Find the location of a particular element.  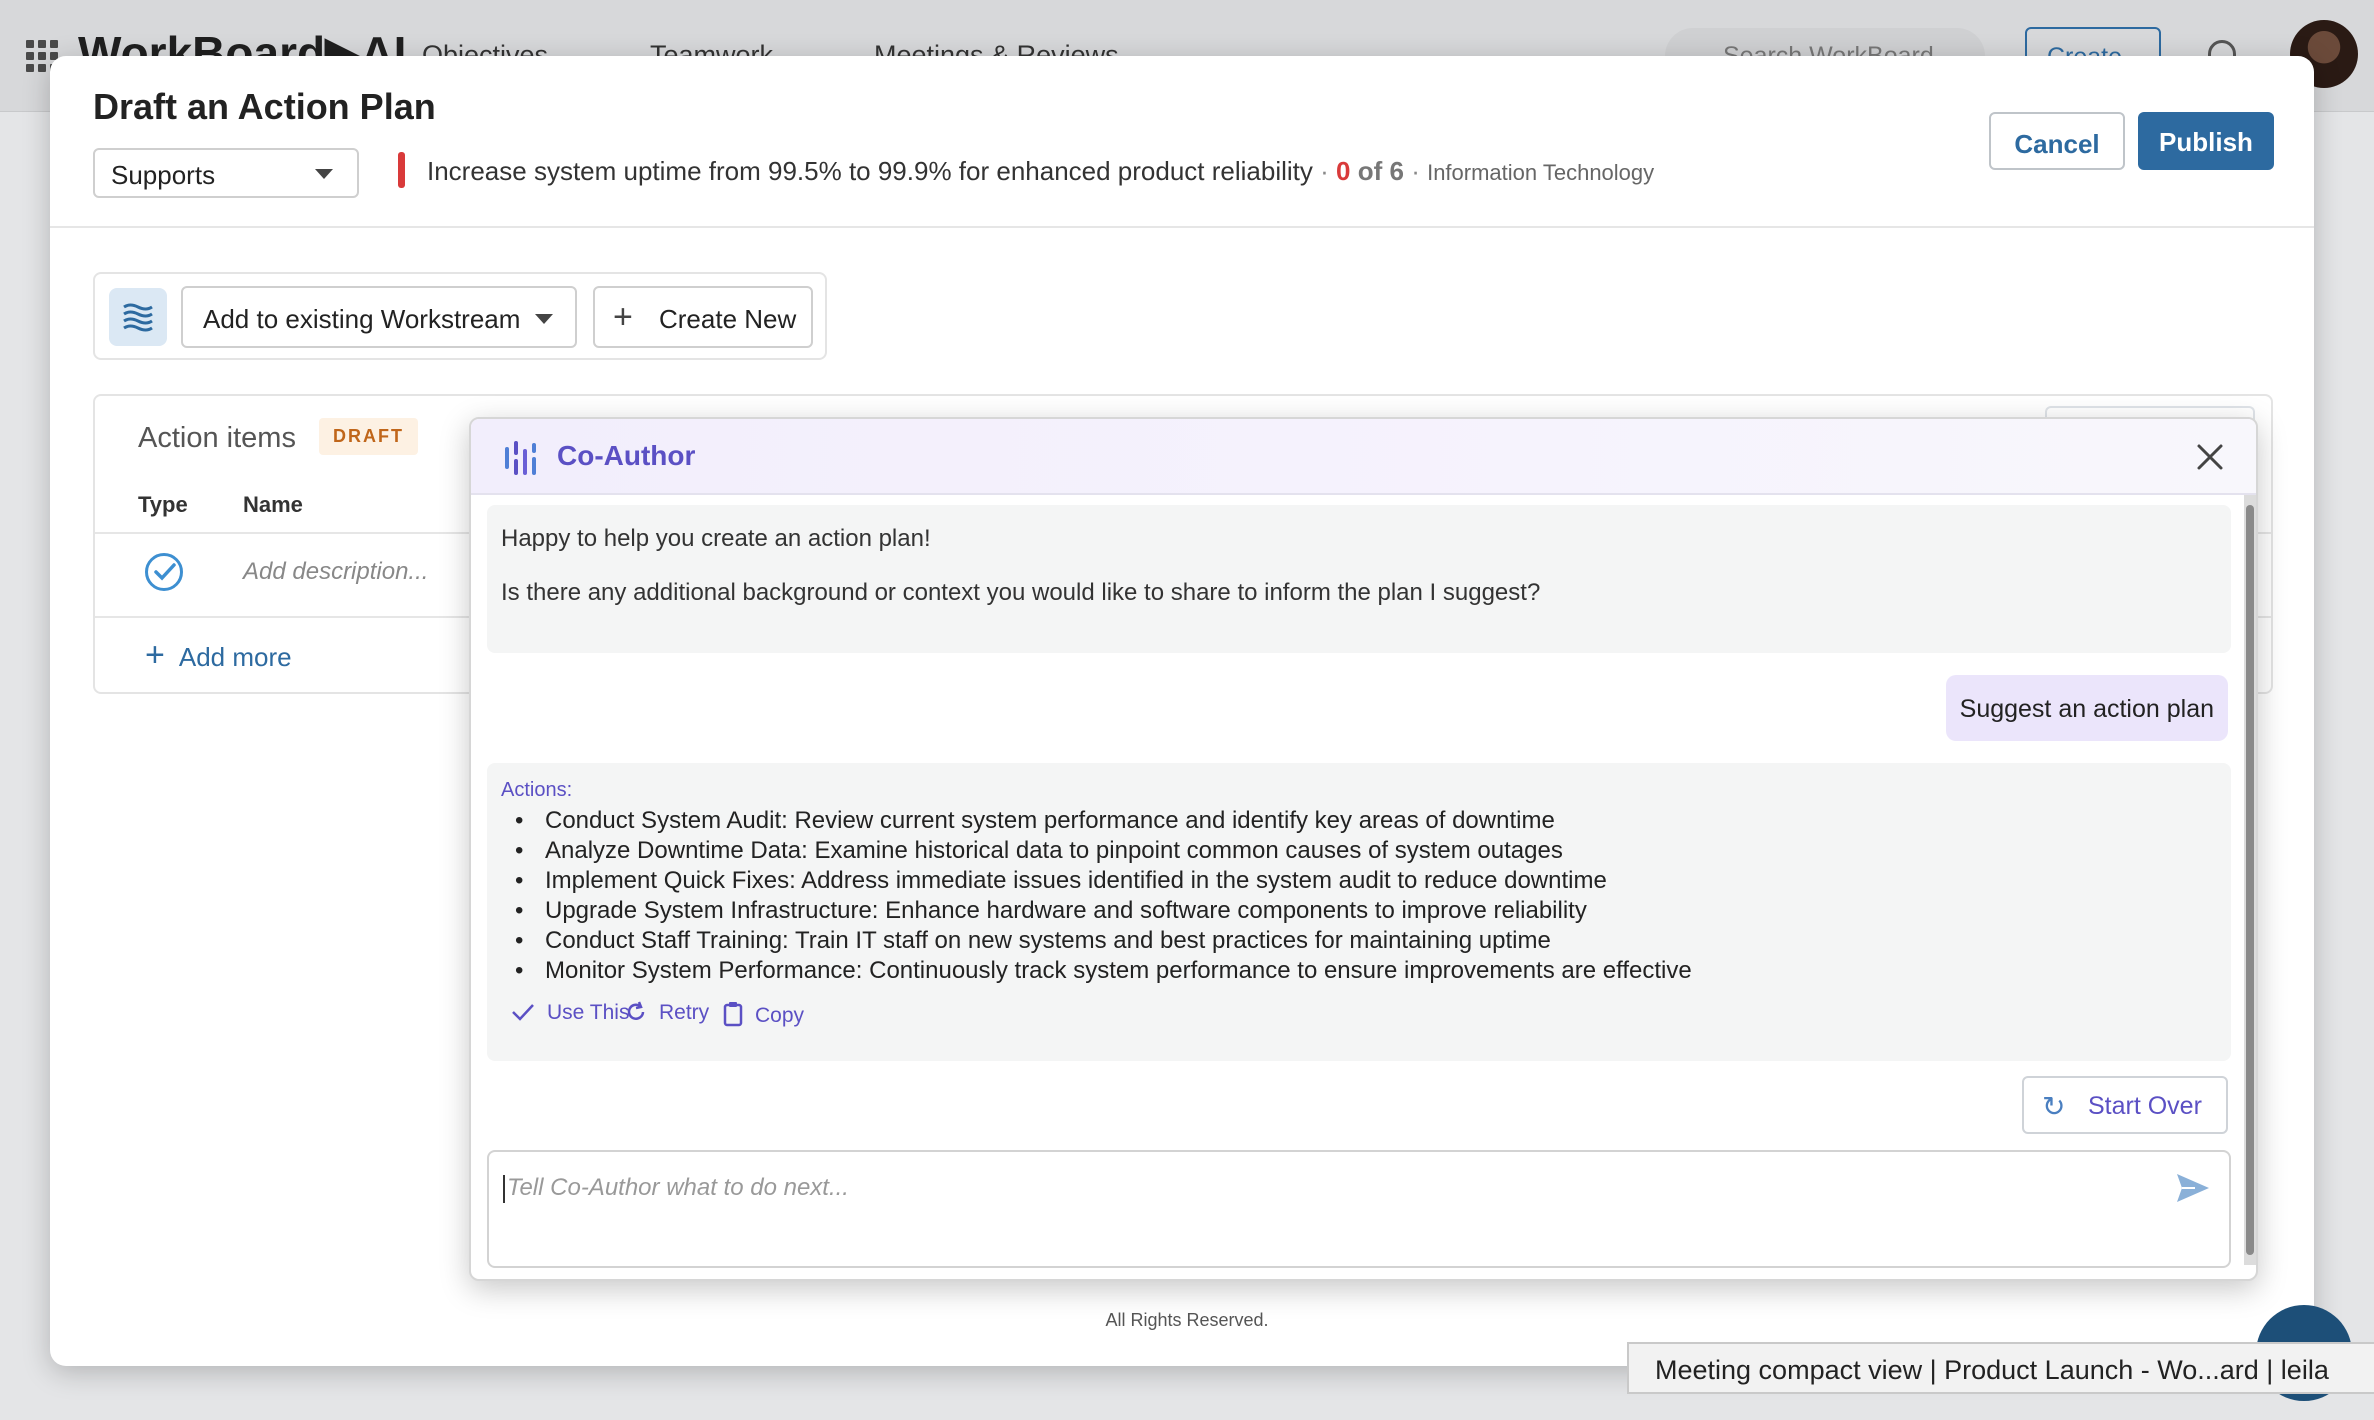

cancel-button: Cancel is located at coordinates (2057, 141).